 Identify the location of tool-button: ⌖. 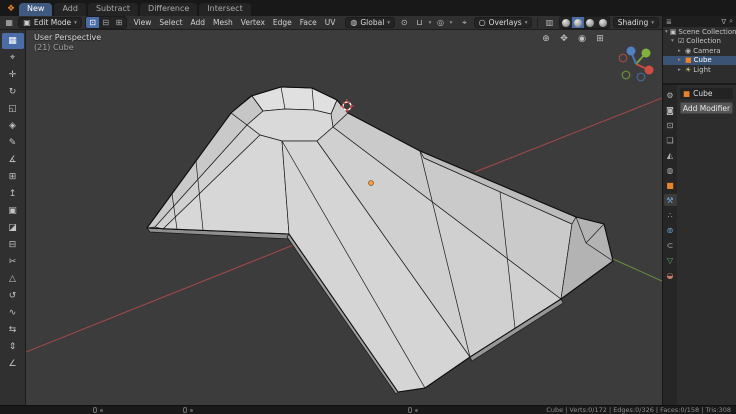
(13, 58).